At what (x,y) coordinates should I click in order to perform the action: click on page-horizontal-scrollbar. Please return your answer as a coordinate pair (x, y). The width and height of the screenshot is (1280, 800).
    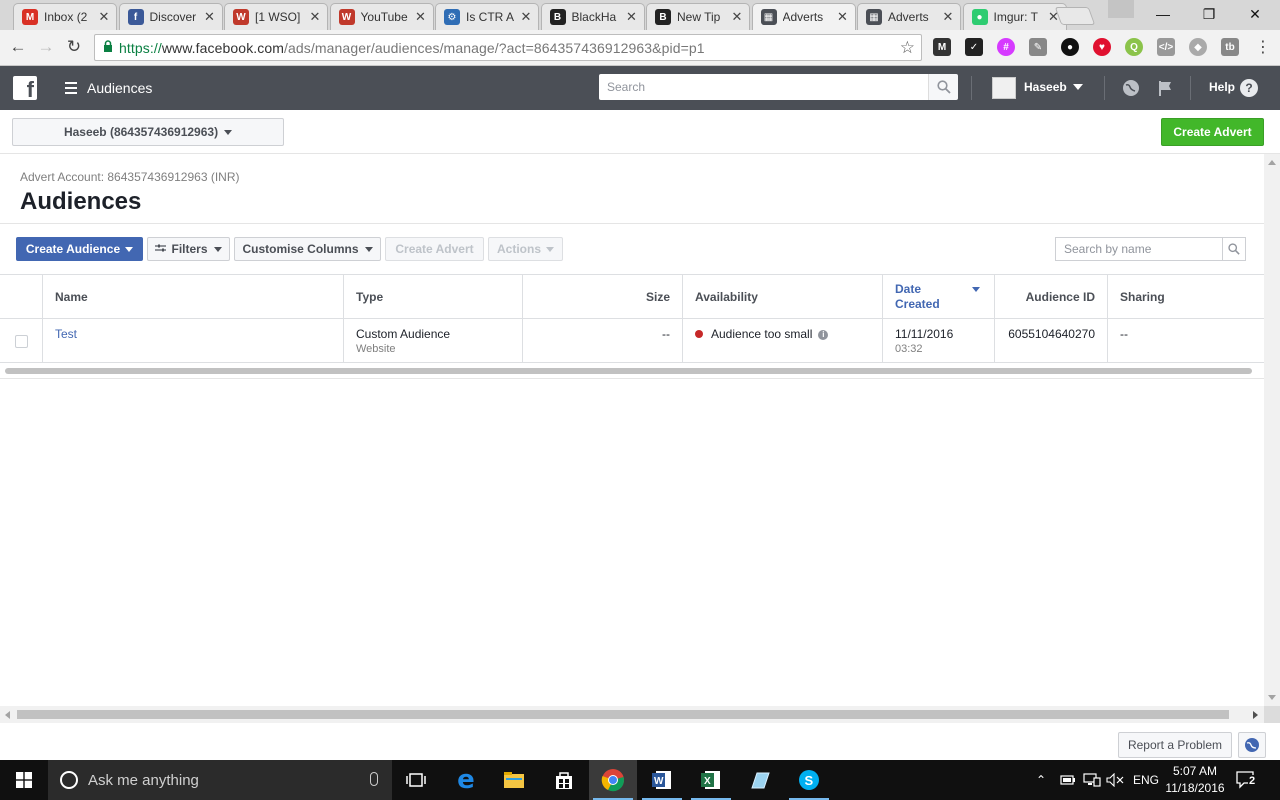
    Looking at the image, I should click on (632, 714).